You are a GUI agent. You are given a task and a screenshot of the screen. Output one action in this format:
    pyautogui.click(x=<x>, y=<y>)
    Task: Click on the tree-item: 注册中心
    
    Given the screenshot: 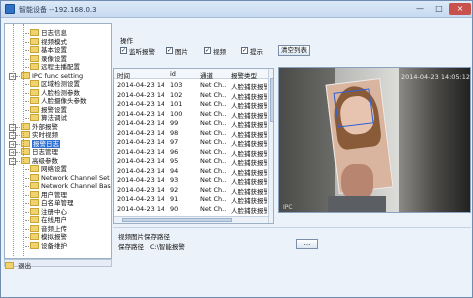 What is the action you would take?
    pyautogui.click(x=48, y=211)
    